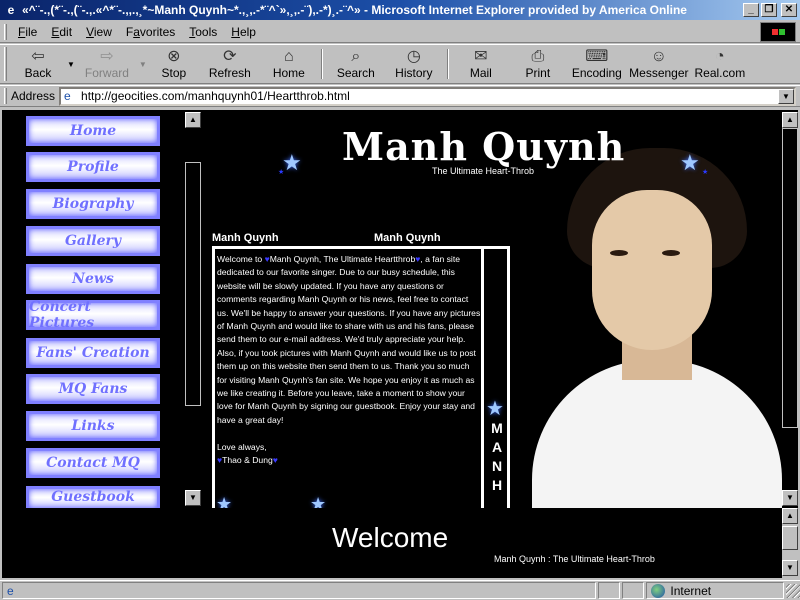  What do you see at coordinates (482, 378) in the screenshot?
I see `content-divider` at bounding box center [482, 378].